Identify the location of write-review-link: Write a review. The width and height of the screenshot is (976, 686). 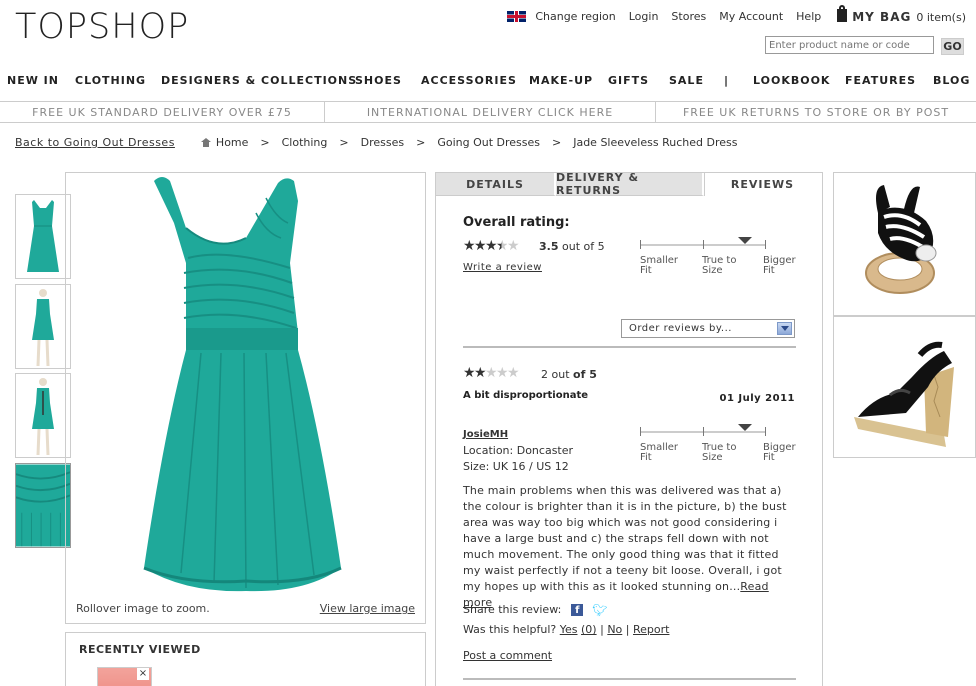
(502, 267).